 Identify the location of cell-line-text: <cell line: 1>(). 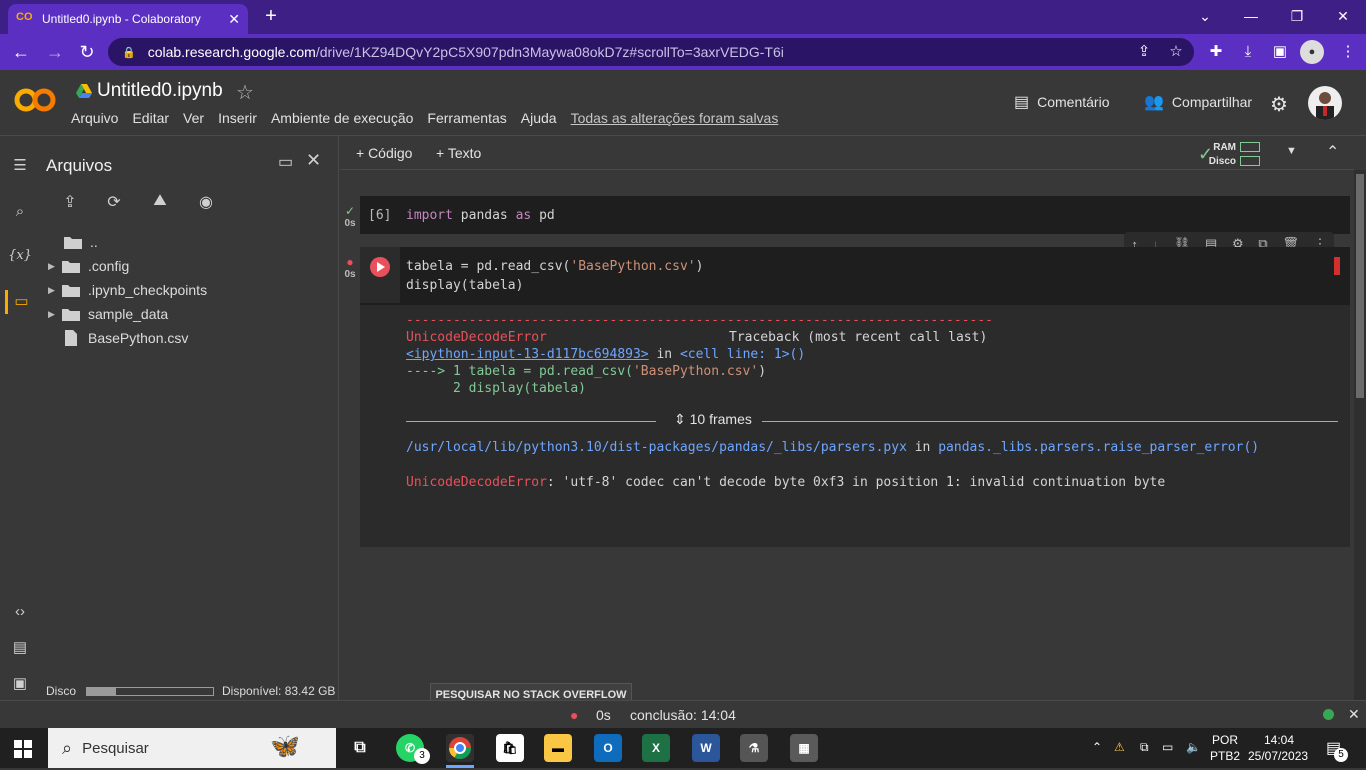
(742, 354).